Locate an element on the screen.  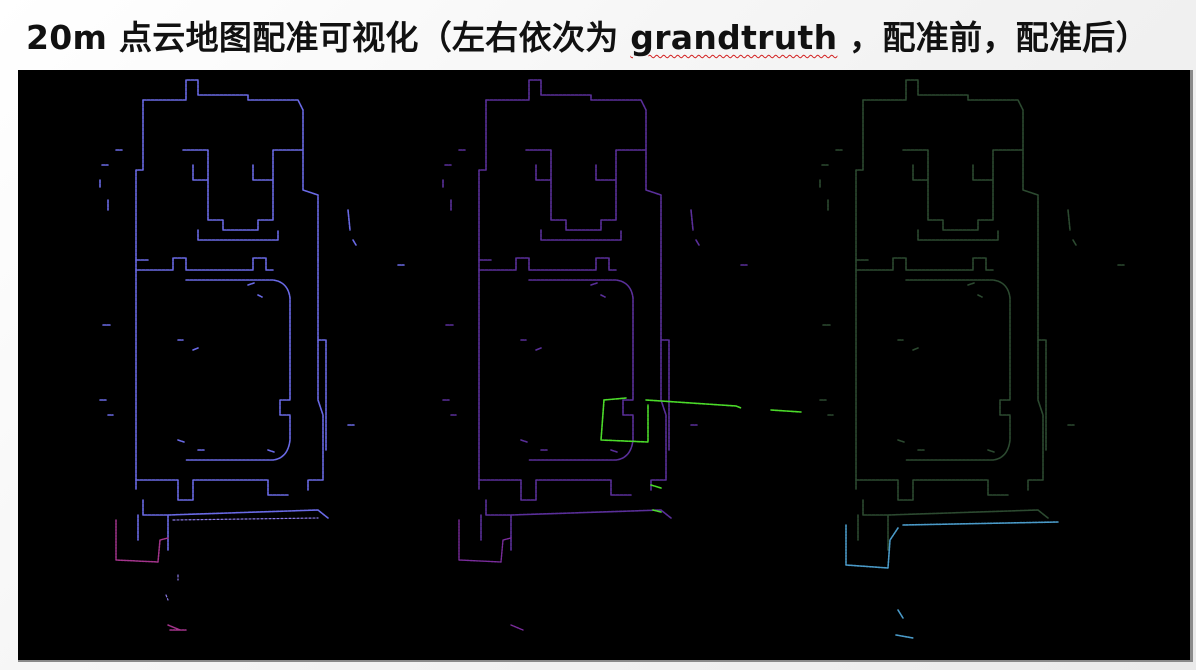
title-bar: 20m 点云地图配准可视化（左右依次为 grandtruth ，配准前，配准后） is located at coordinates (598, 35).